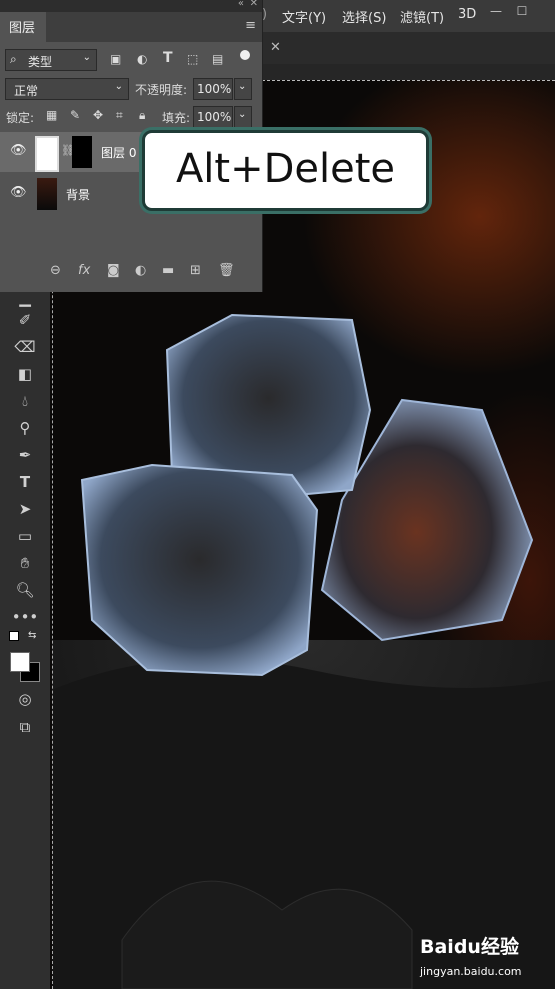  Describe the element at coordinates (25, 298) in the screenshot. I see `stamp-tool-icon: ▁` at that location.